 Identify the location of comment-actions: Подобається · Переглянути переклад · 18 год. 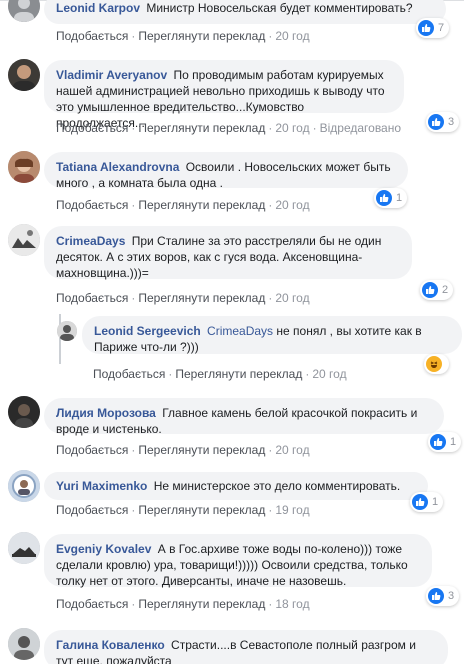
(183, 604).